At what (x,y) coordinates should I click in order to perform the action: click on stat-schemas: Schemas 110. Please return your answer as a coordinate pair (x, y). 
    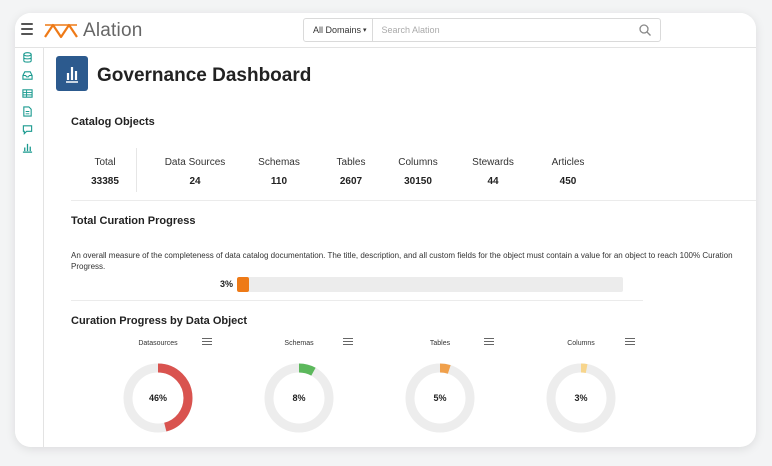
    Looking at the image, I should click on (279, 172).